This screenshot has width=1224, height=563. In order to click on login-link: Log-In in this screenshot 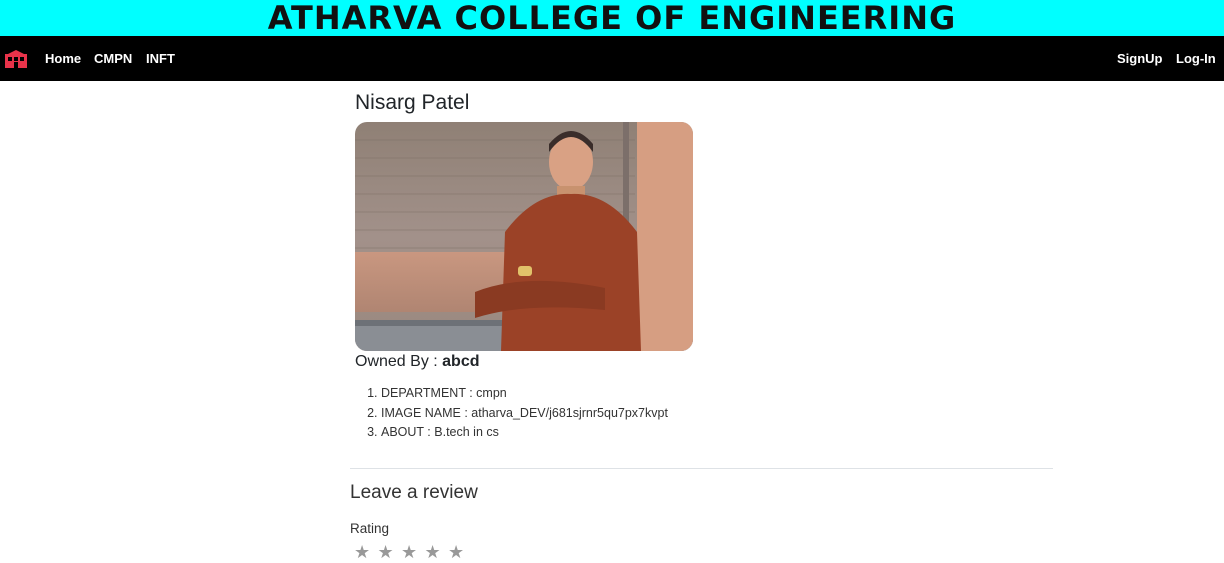, I will do `click(1196, 58)`.